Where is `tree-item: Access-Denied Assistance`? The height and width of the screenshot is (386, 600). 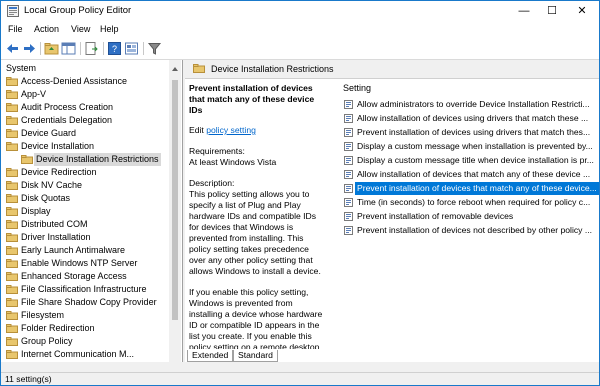 tree-item: Access-Denied Assistance is located at coordinates (91, 81).